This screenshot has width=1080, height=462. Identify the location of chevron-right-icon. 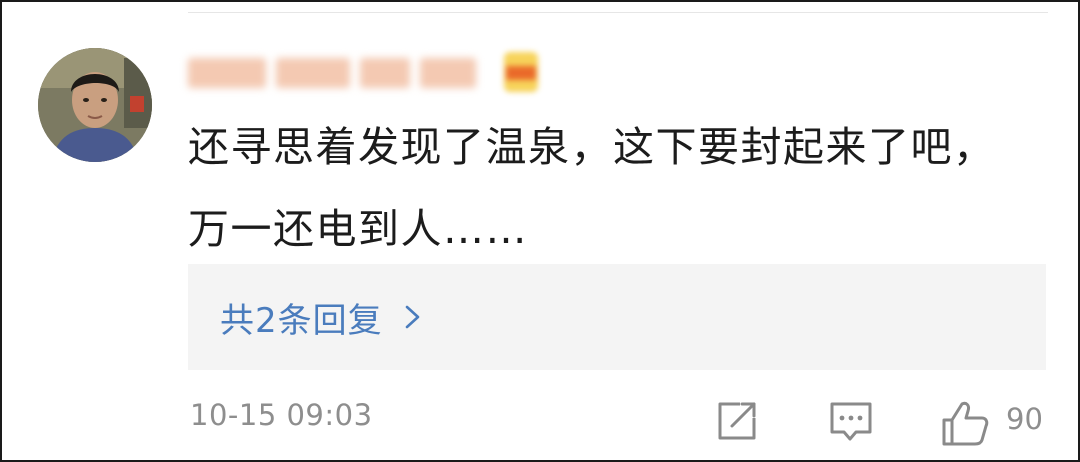
(412, 317).